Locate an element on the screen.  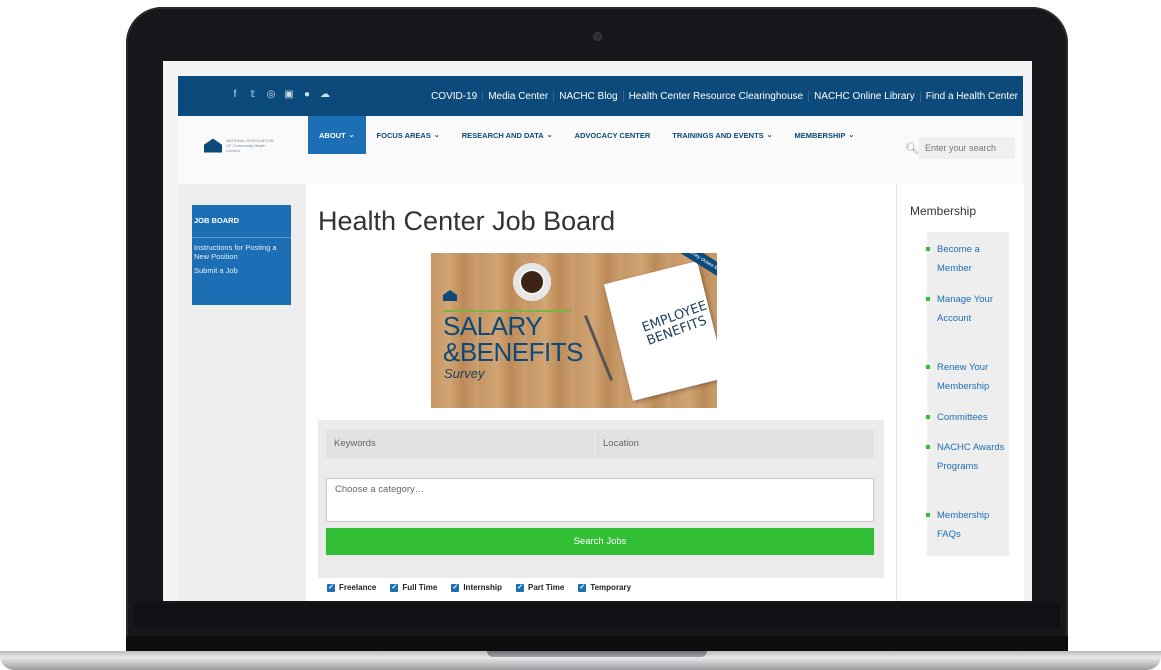
link-label: Become a Member is located at coordinates (958, 259).